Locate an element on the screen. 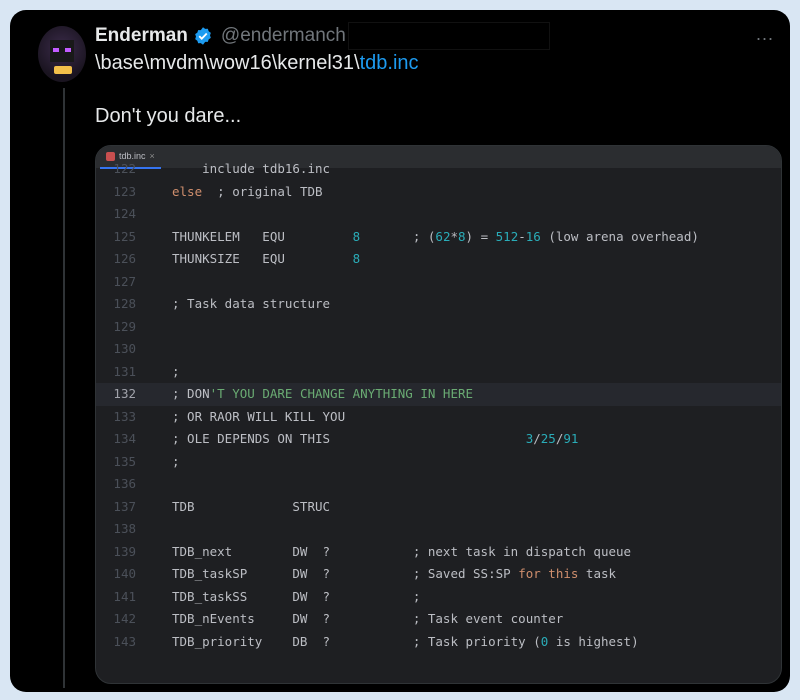 This screenshot has height=700, width=800. thread-line is located at coordinates (64, 388).